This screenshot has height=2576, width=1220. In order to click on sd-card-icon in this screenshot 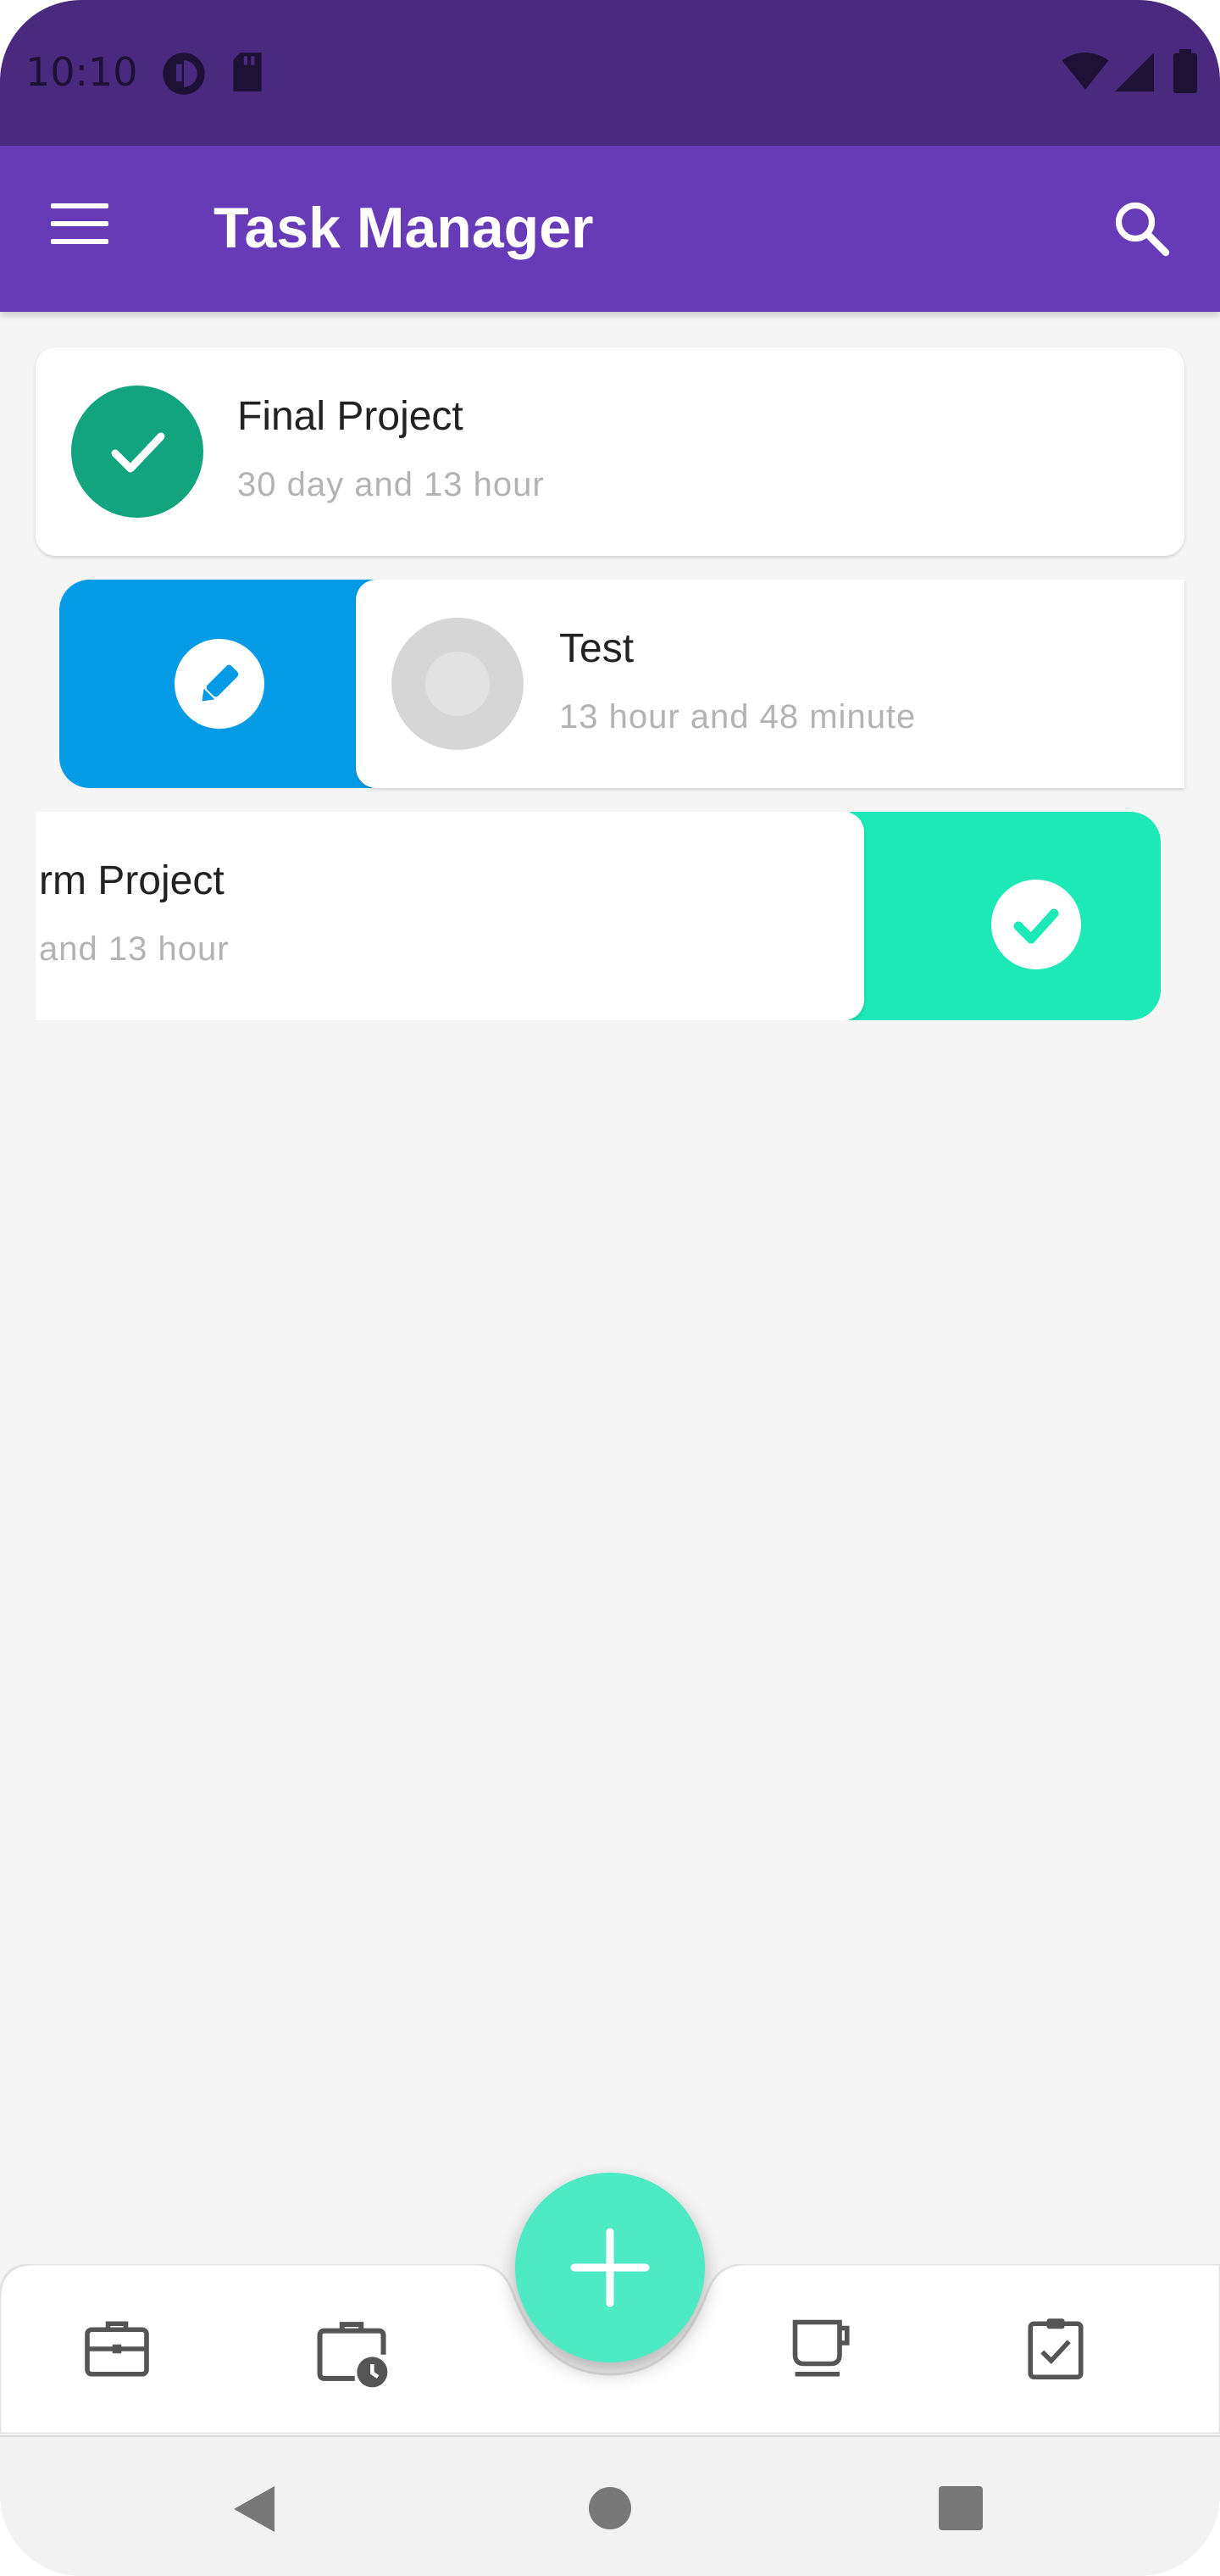, I will do `click(247, 74)`.